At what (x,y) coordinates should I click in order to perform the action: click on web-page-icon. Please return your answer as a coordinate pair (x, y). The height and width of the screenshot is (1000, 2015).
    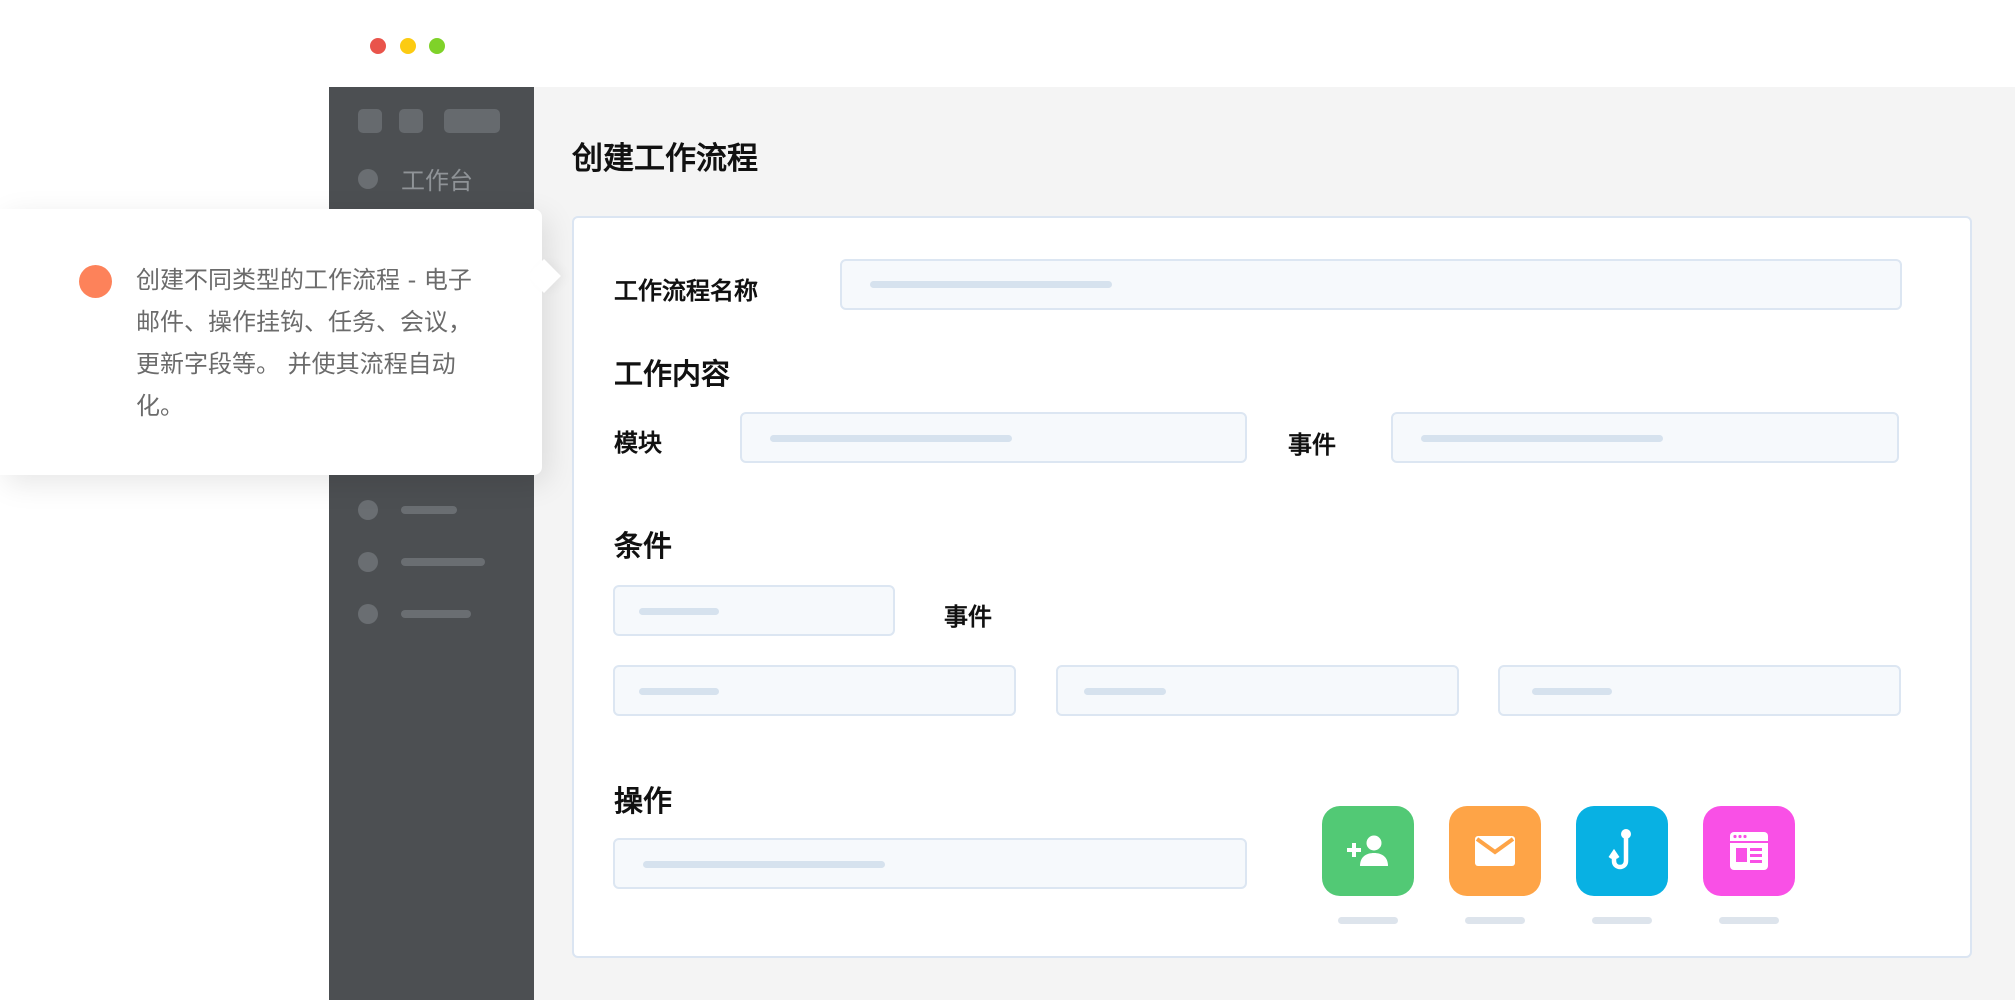
    Looking at the image, I should click on (1749, 851).